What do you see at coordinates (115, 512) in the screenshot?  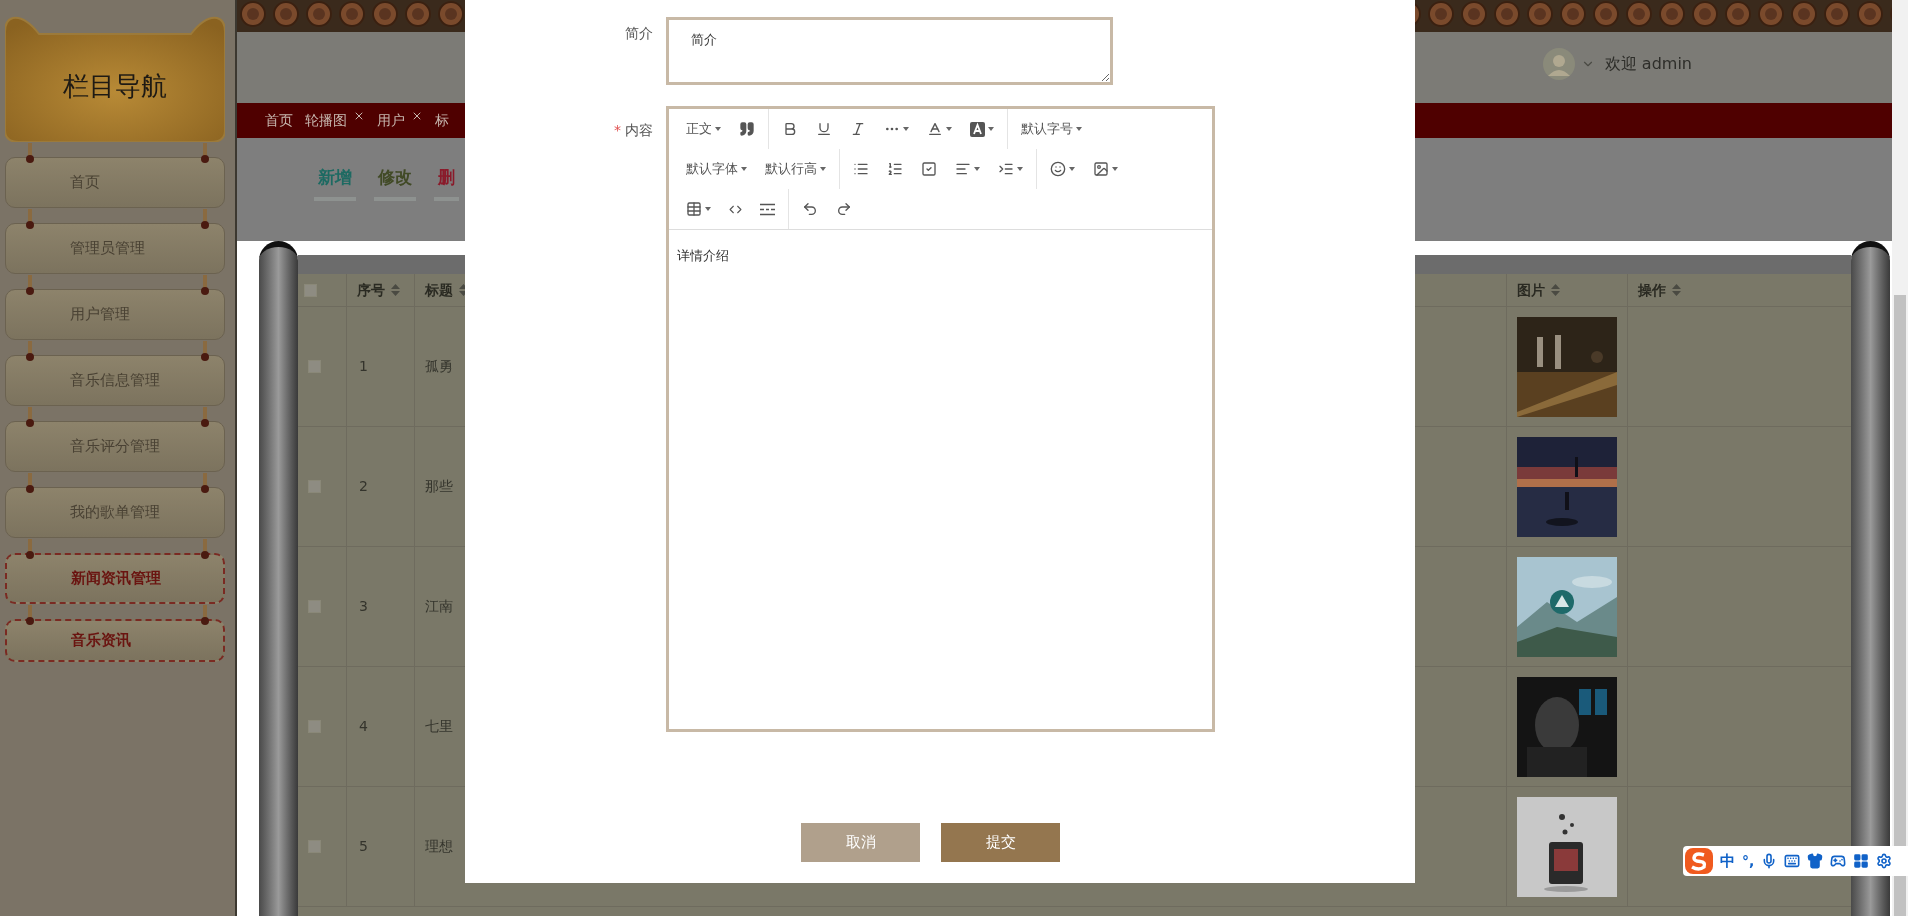 I see `nav-item: 我的歌单管理` at bounding box center [115, 512].